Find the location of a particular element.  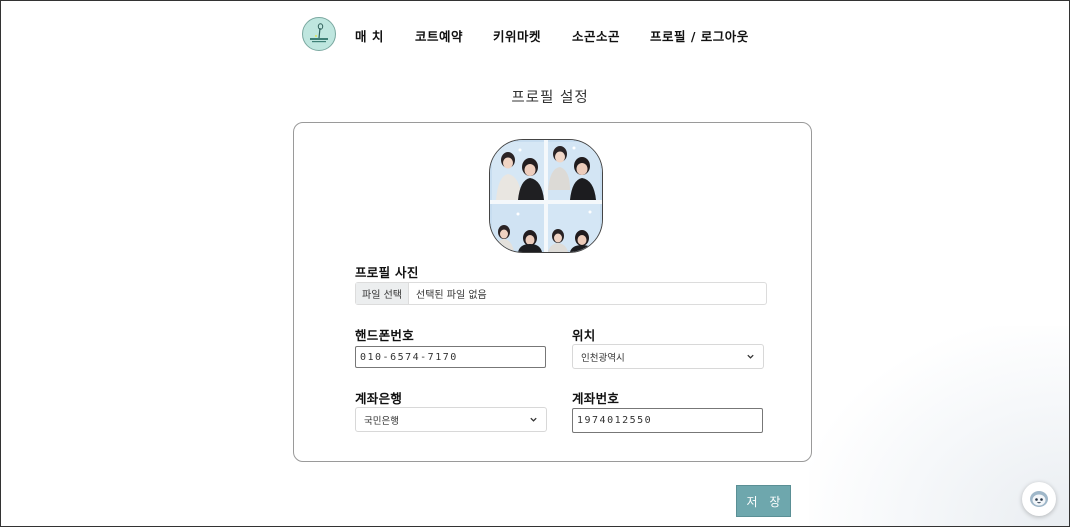

nav-community: 소곤소곤 is located at coordinates (596, 35).